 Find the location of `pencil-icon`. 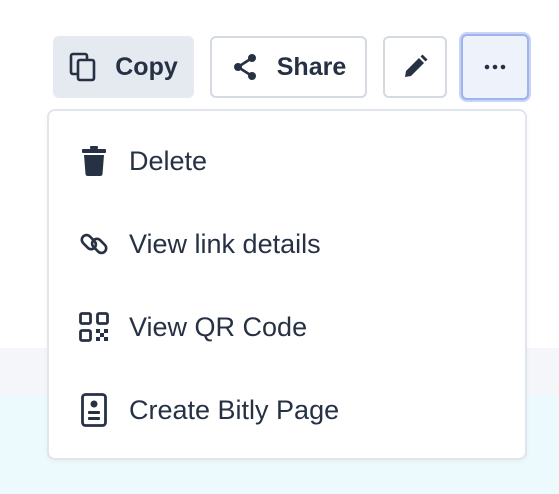

pencil-icon is located at coordinates (415, 67).